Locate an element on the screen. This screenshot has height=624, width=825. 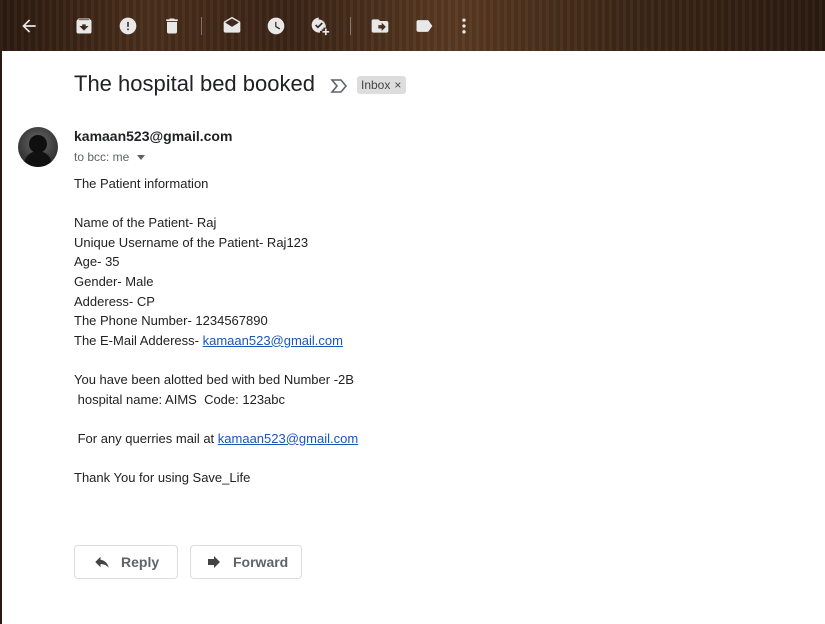
sender-avatar is located at coordinates (38, 147).